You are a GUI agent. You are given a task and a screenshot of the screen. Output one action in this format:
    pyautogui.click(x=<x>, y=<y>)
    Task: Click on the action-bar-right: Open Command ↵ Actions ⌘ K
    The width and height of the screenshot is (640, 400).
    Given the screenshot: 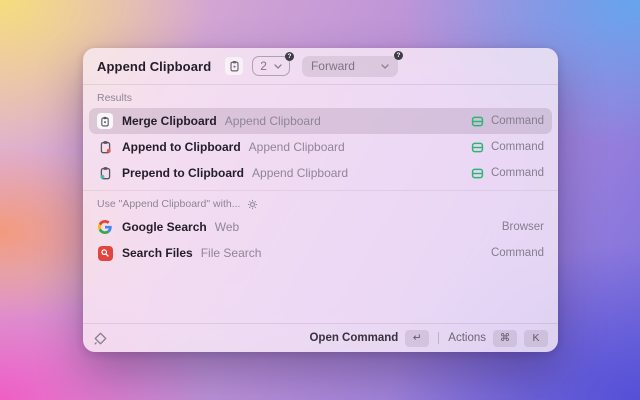 What is the action you would take?
    pyautogui.click(x=428, y=338)
    